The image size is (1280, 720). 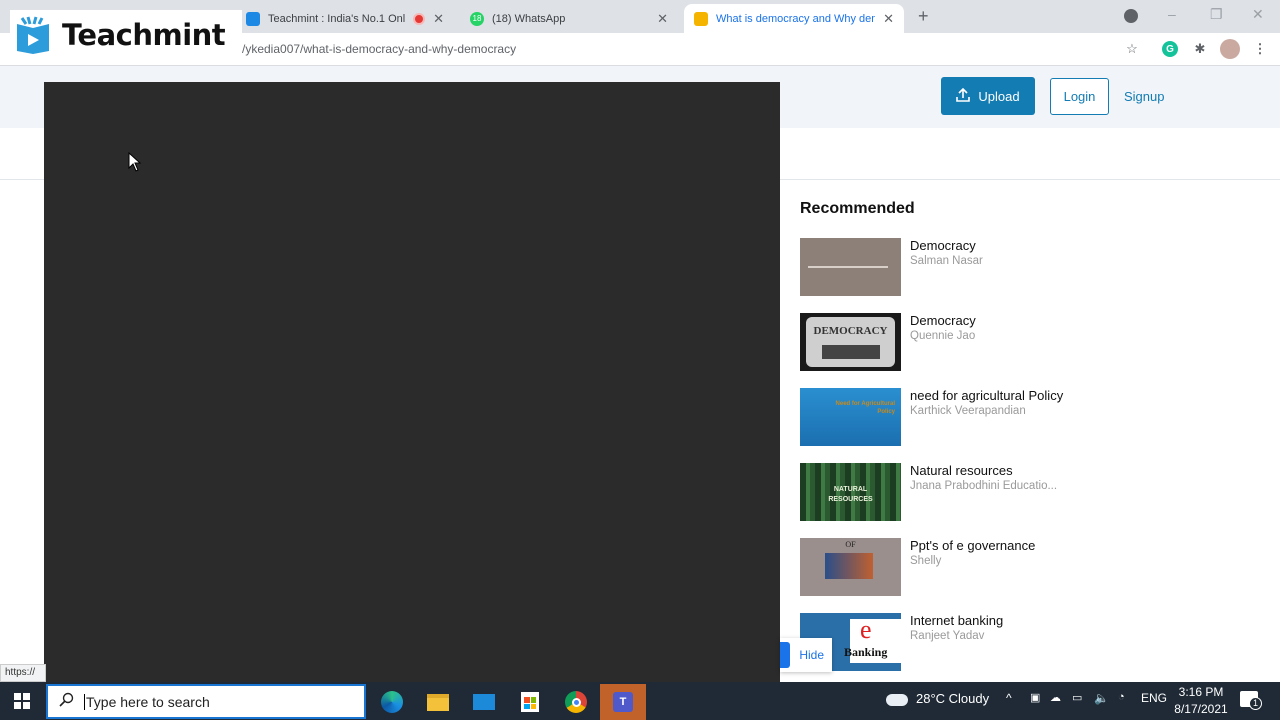 What do you see at coordinates (1121, 697) in the screenshot?
I see `wifi-icon: ◔` at bounding box center [1121, 697].